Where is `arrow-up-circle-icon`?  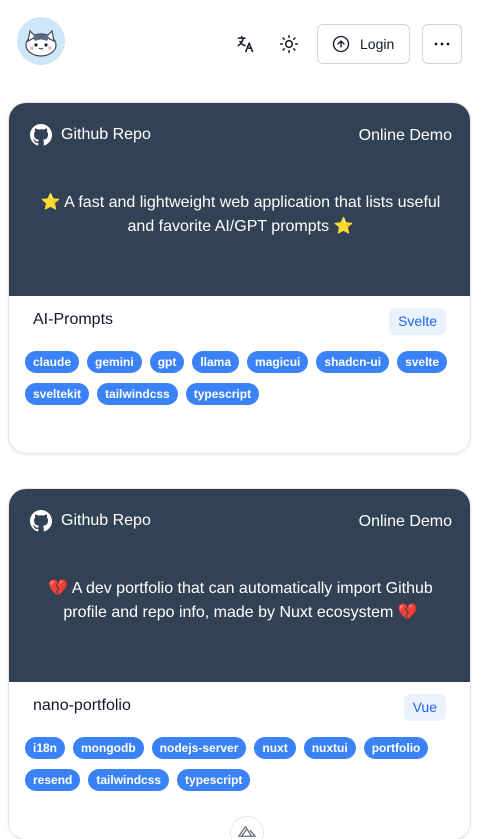
arrow-up-circle-icon is located at coordinates (341, 44).